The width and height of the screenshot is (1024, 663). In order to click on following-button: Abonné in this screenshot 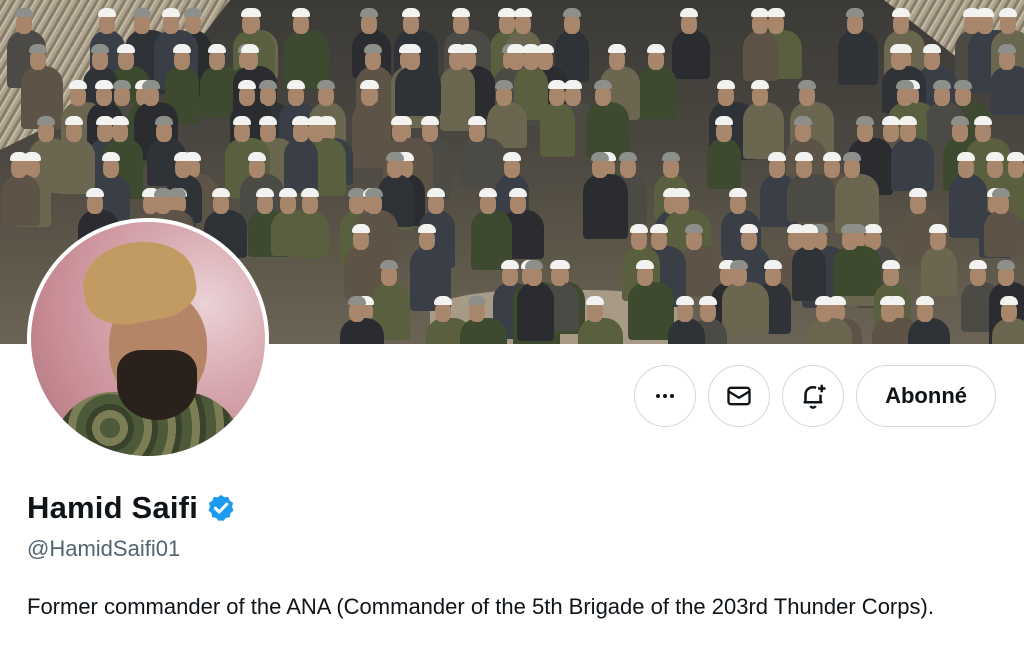, I will do `click(926, 396)`.